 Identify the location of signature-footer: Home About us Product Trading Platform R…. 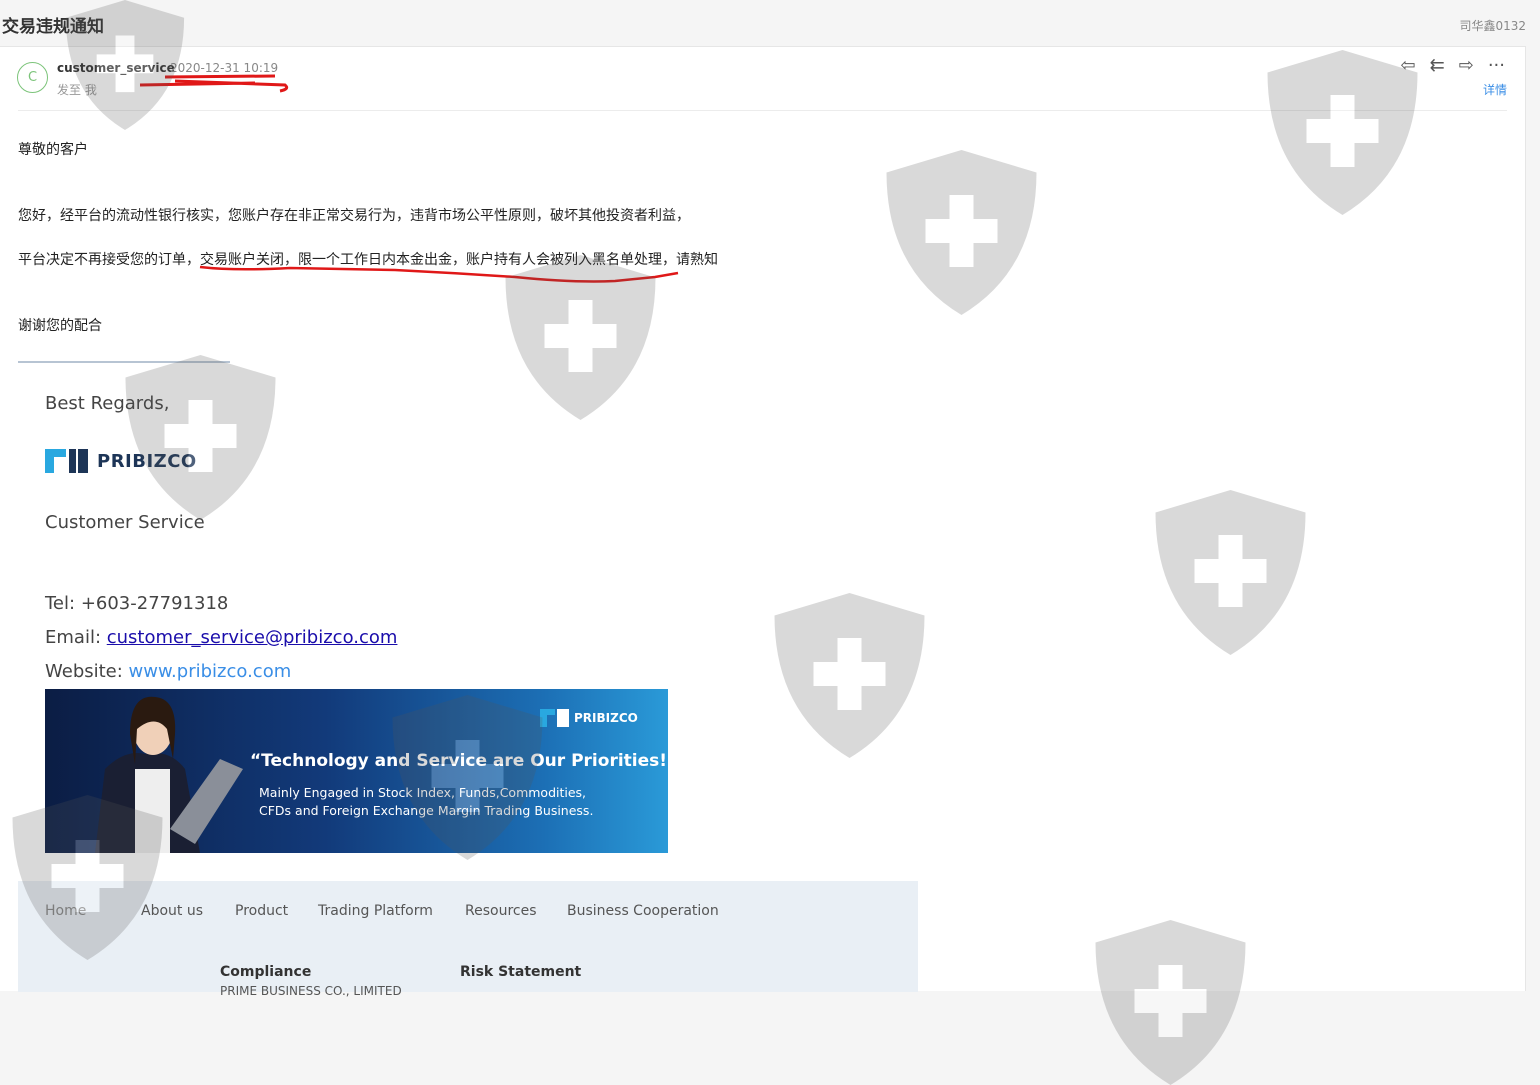
(468, 939).